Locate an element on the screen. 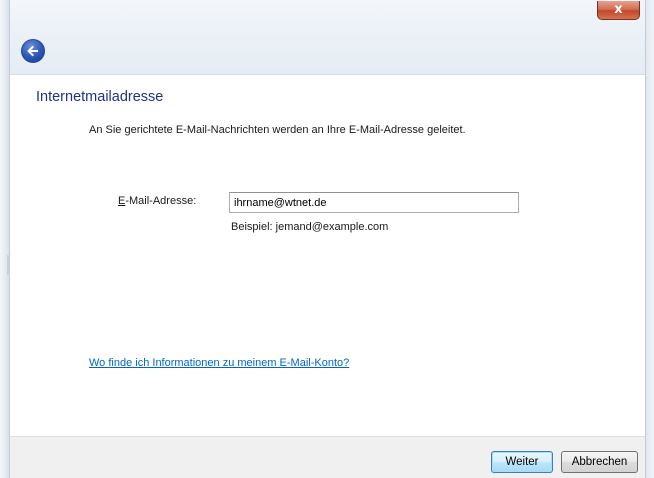 The image size is (654, 478). next-button: Weiter is located at coordinates (522, 462).